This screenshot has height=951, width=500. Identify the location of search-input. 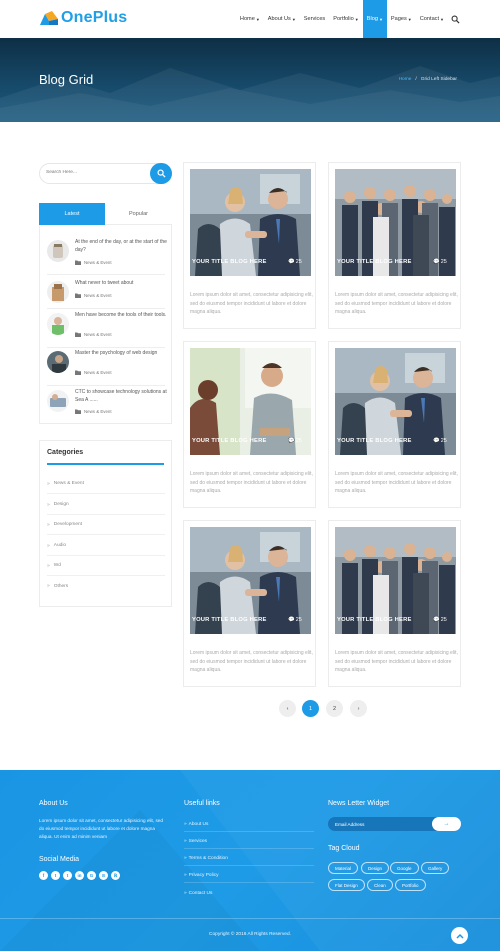
(91, 172).